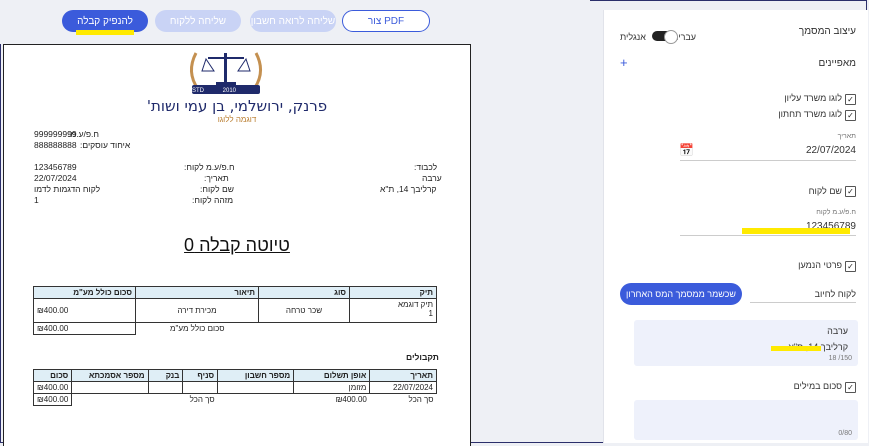  What do you see at coordinates (55, 167) in the screenshot?
I see `client-id-value: 123456789` at bounding box center [55, 167].